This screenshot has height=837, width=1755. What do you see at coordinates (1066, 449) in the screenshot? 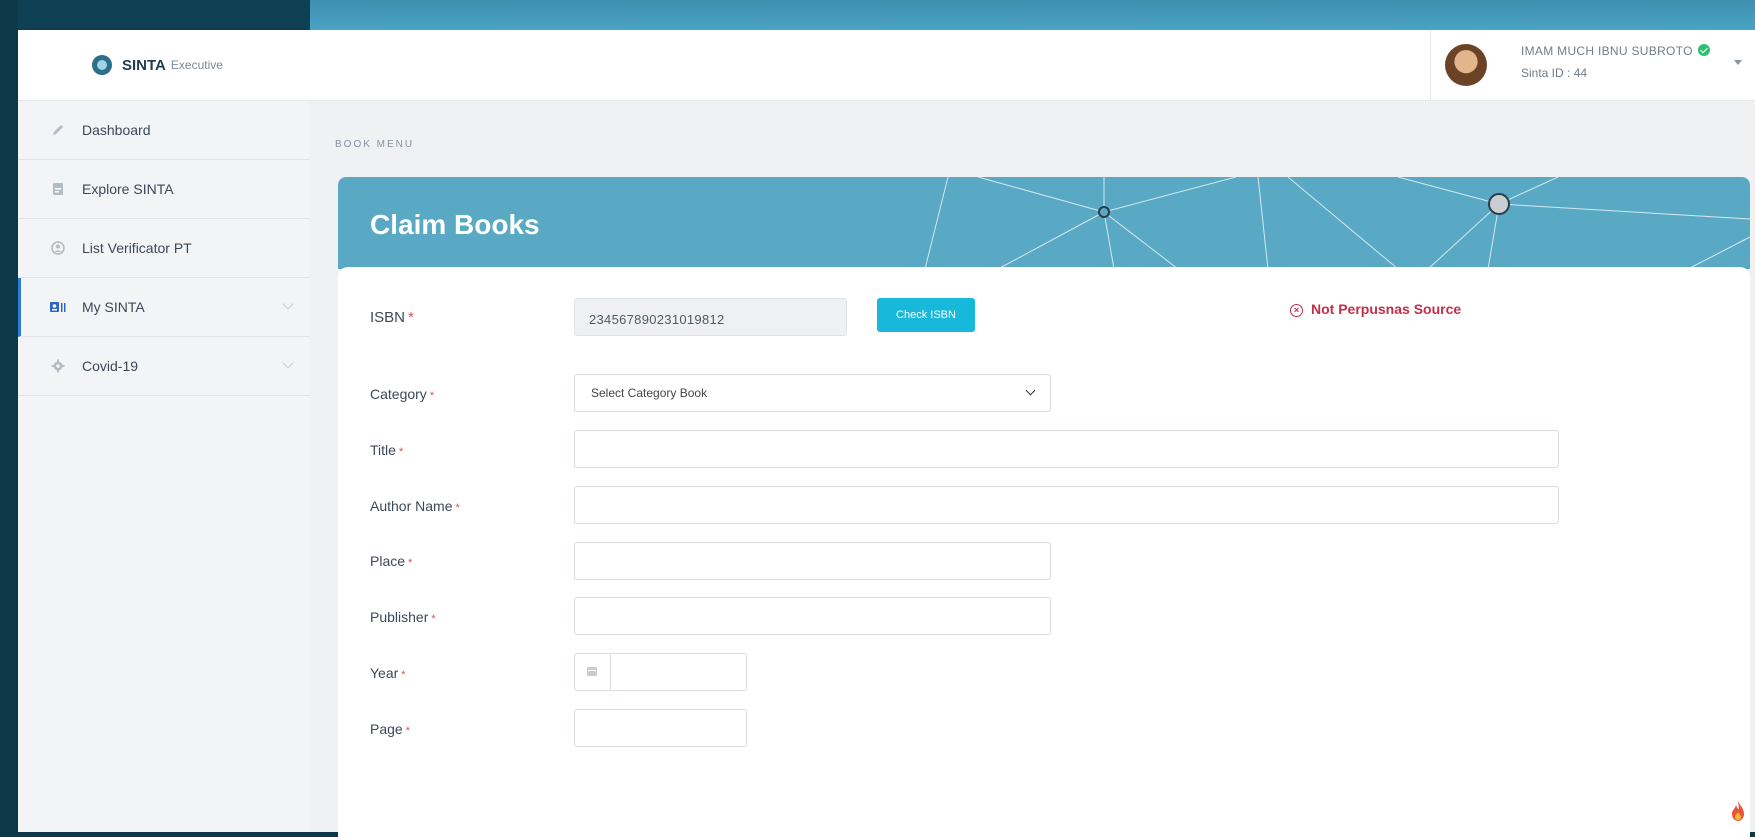
I see `title-input` at bounding box center [1066, 449].